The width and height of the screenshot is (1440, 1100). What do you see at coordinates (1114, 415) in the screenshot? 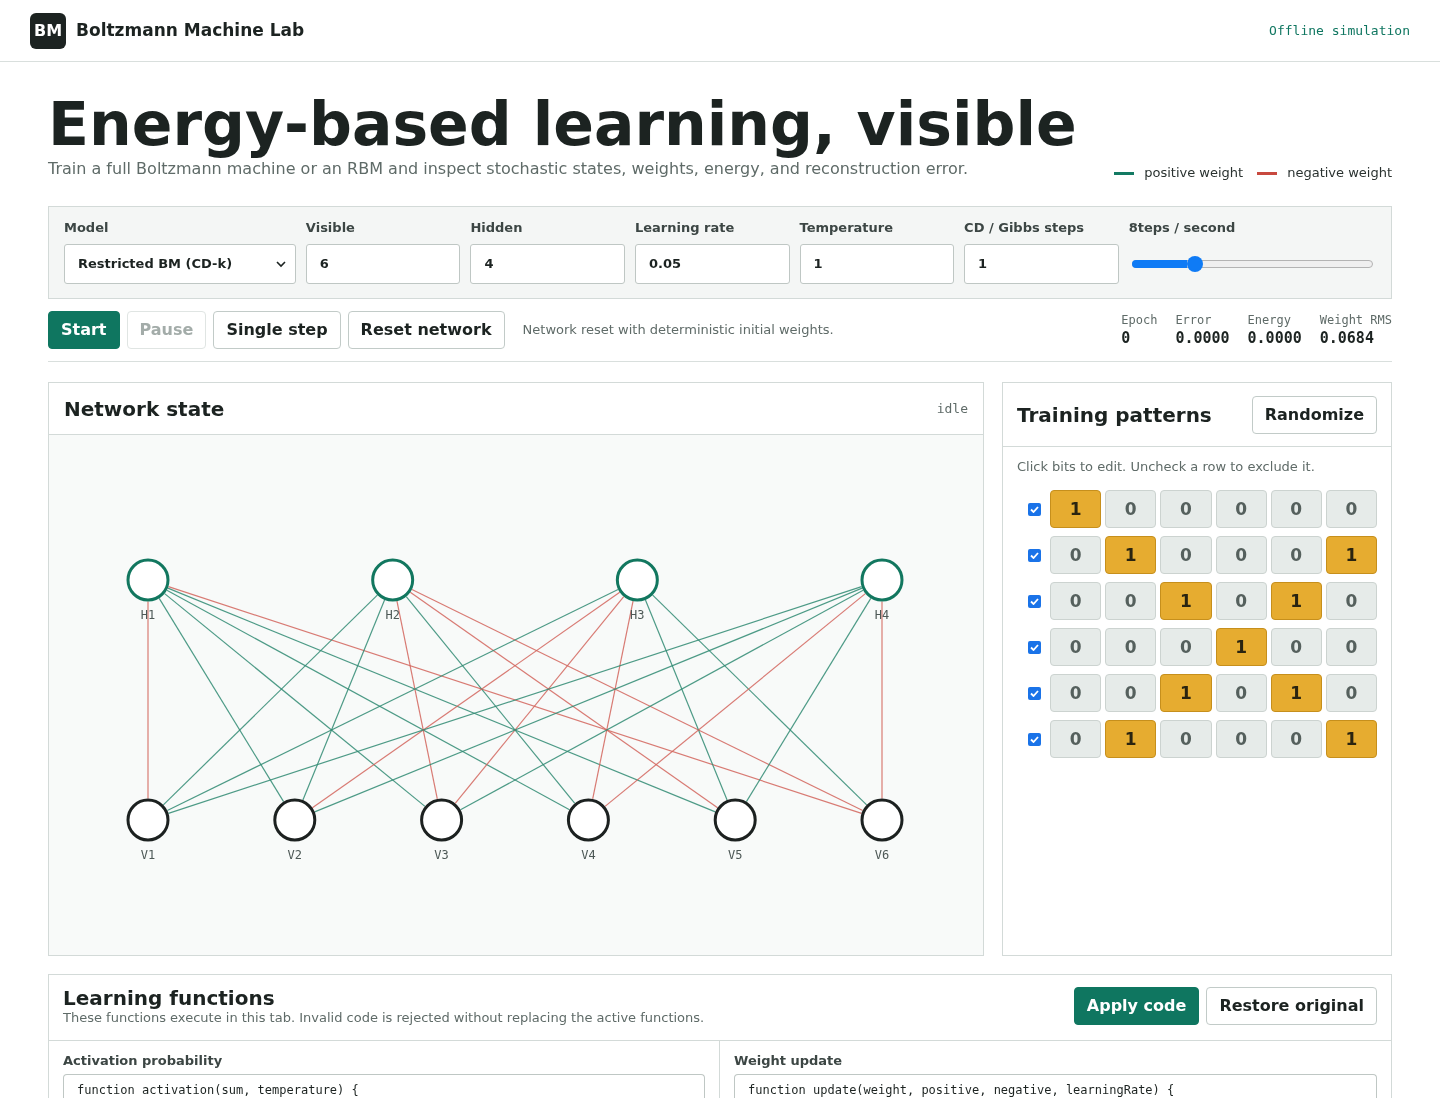
I see `panel-title: Training patterns` at bounding box center [1114, 415].